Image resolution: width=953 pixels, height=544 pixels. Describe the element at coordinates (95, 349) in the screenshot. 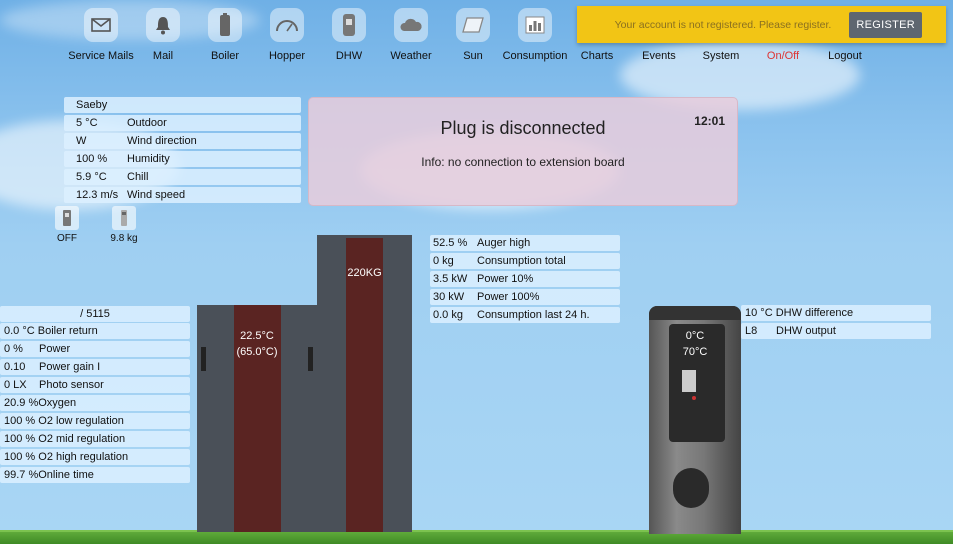

I see `boiler-row: 0 % Power` at that location.